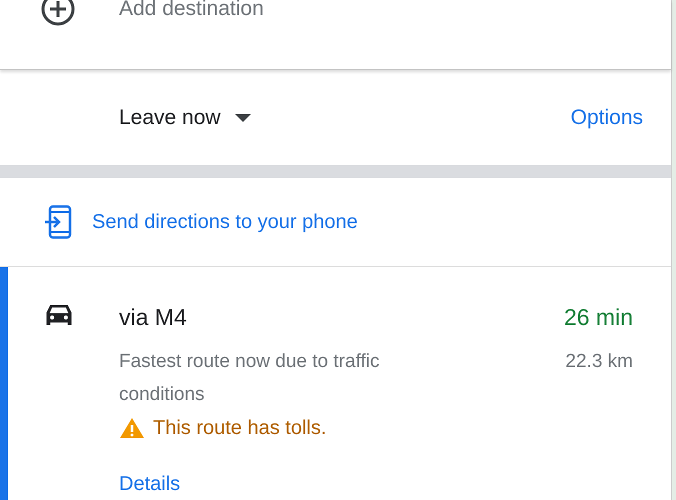  I want to click on route-title: via M4, so click(153, 317).